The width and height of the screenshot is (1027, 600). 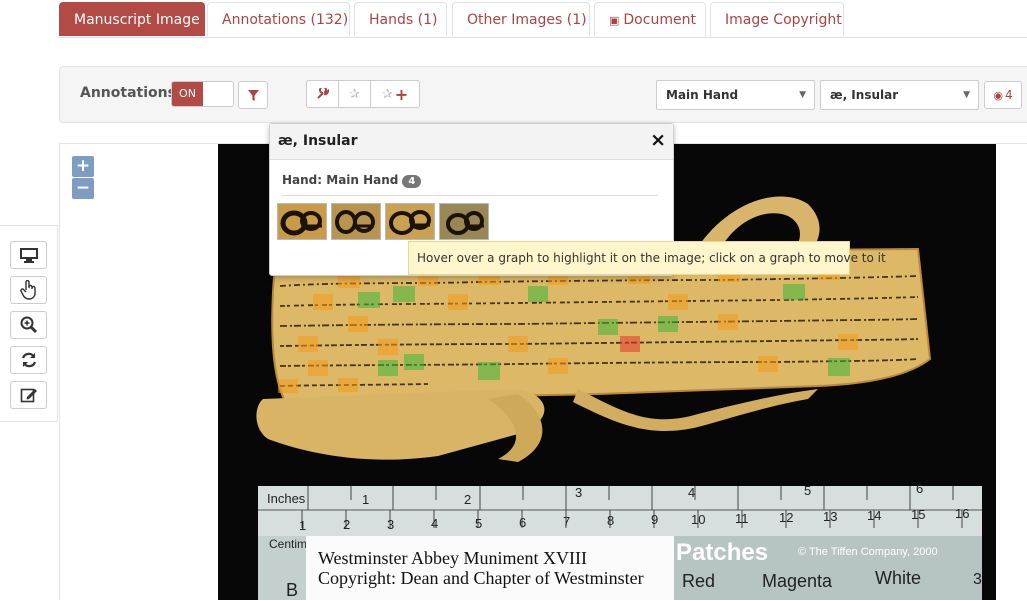 I want to click on cm-mark: 14, so click(x=874, y=515).